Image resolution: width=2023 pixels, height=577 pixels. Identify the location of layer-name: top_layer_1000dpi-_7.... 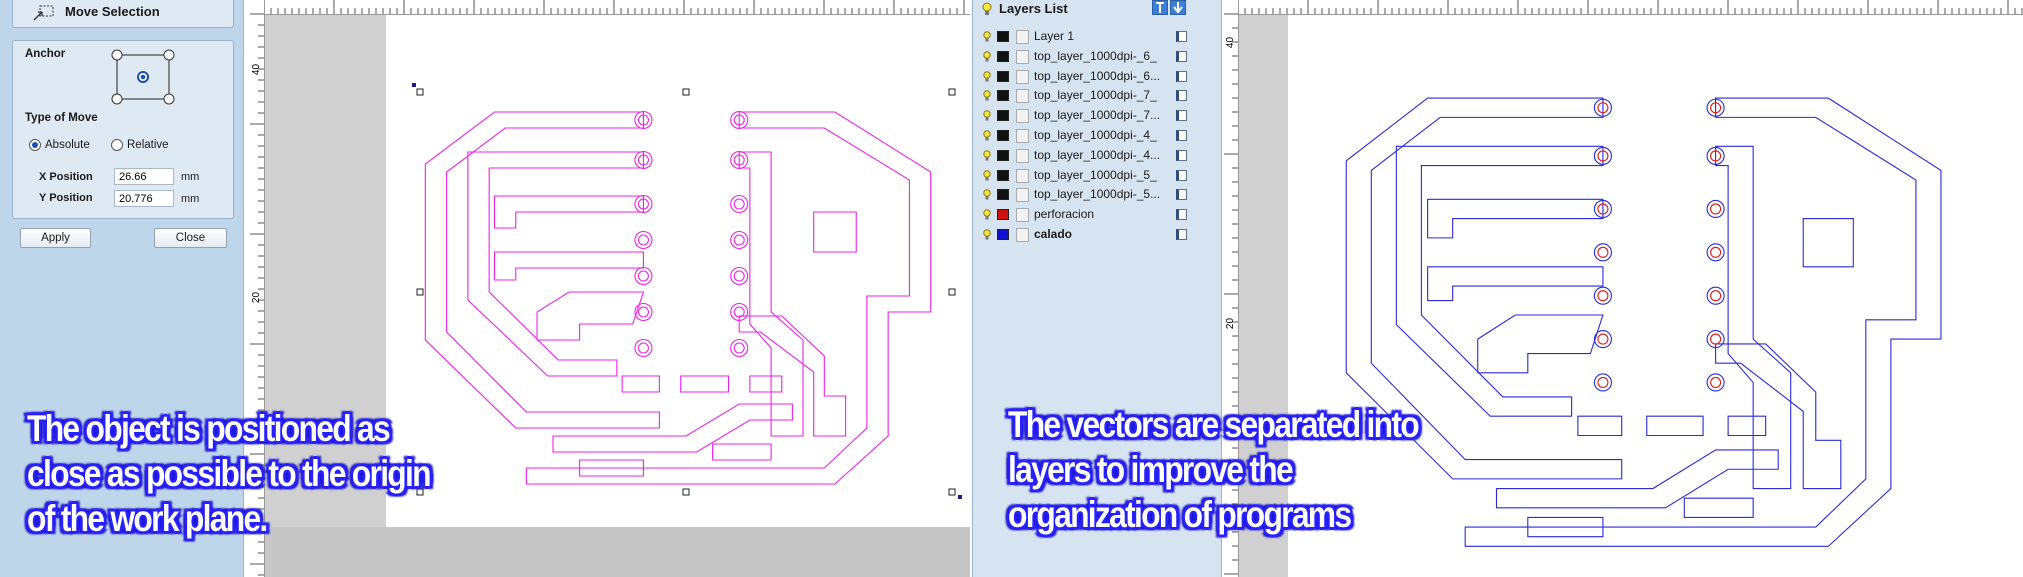
(1097, 115).